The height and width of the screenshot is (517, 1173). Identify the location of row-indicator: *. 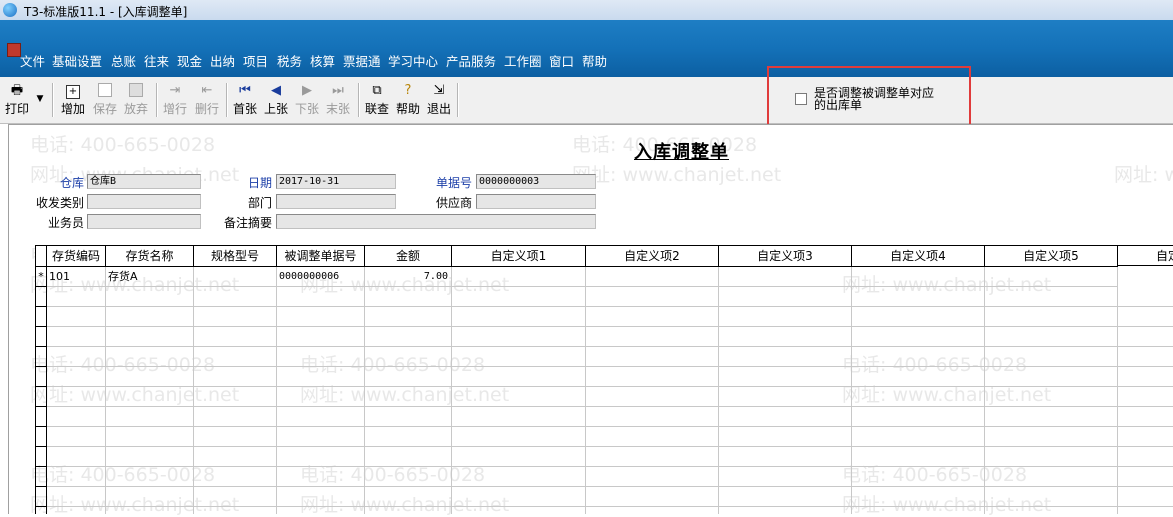
(41, 277).